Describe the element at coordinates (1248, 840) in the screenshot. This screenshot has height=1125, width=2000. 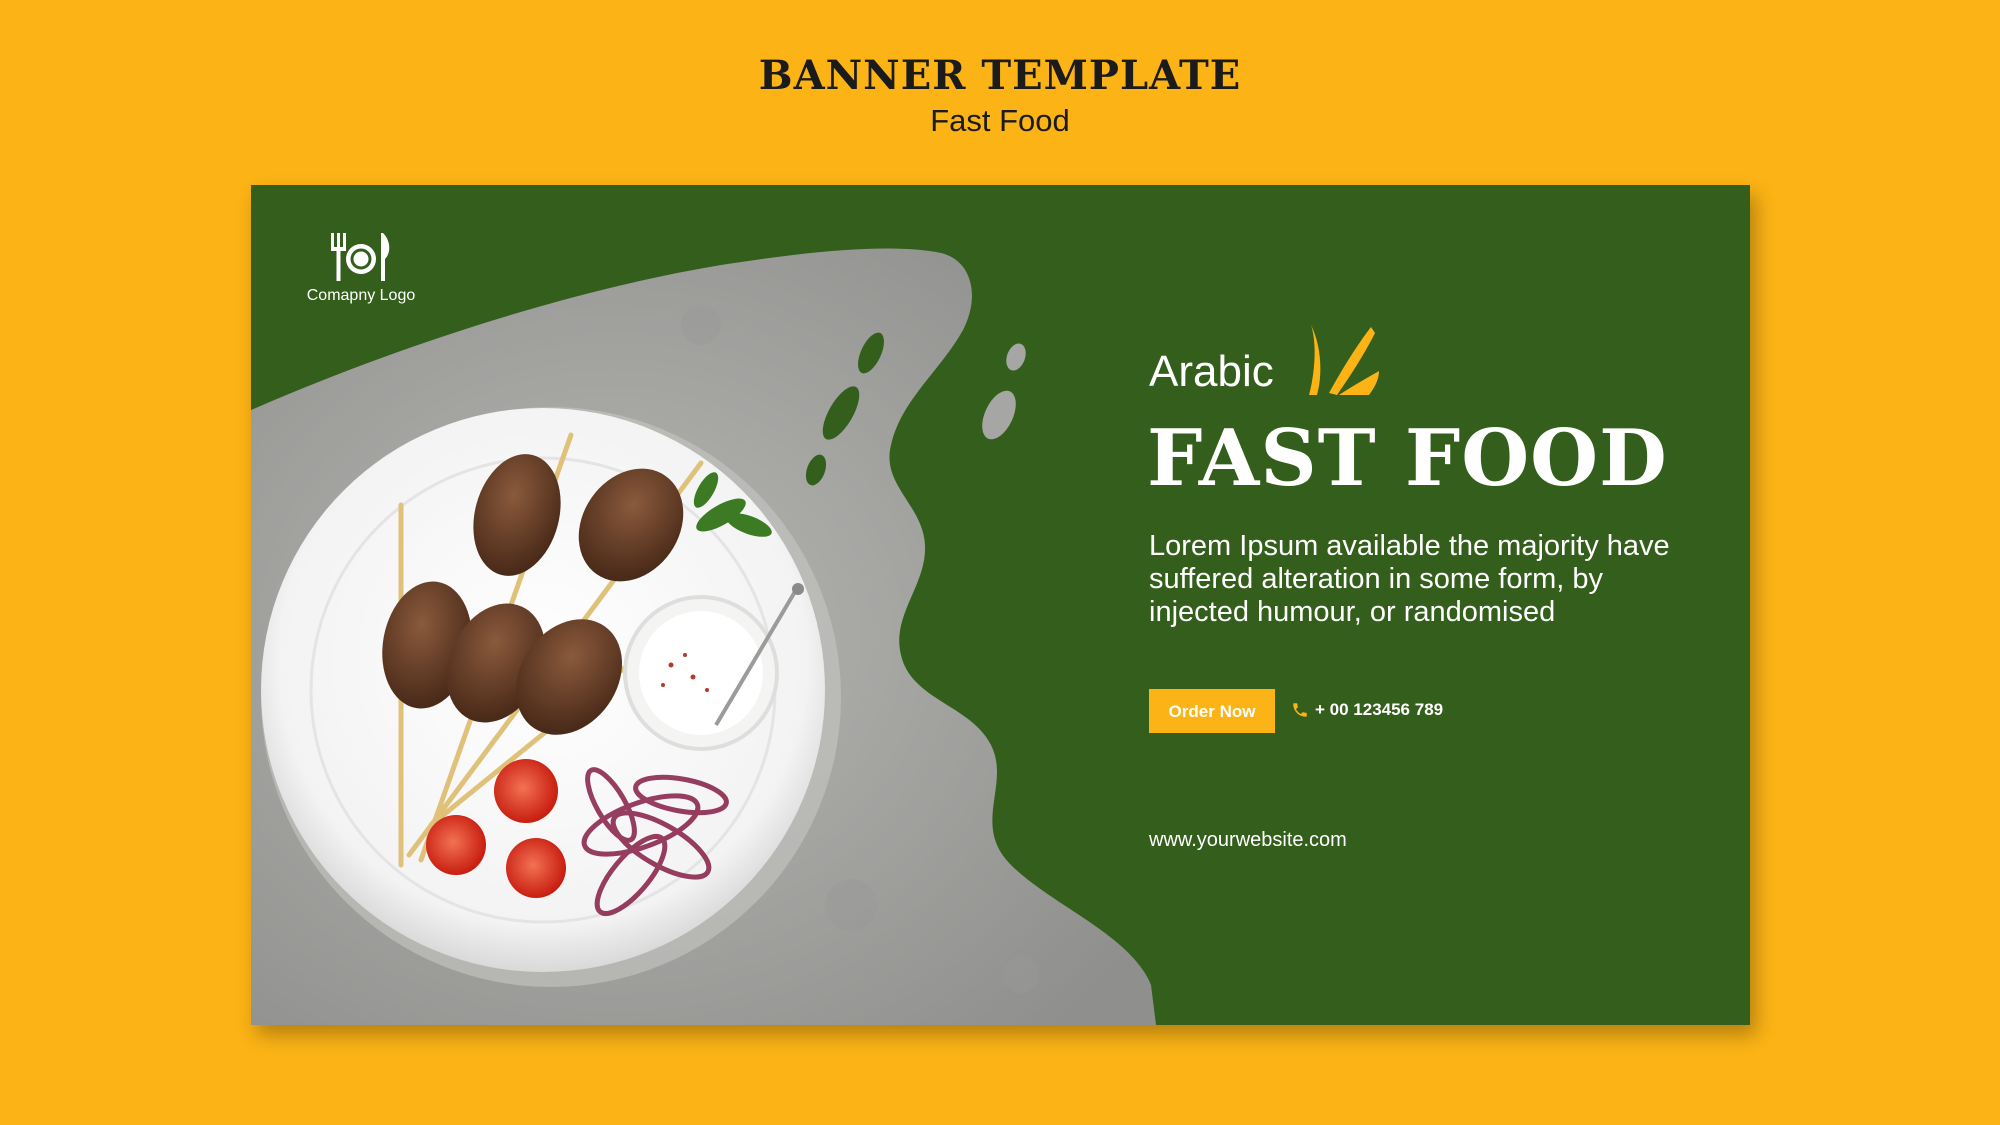
I see `website-link: www.yourwebsite.com` at that location.